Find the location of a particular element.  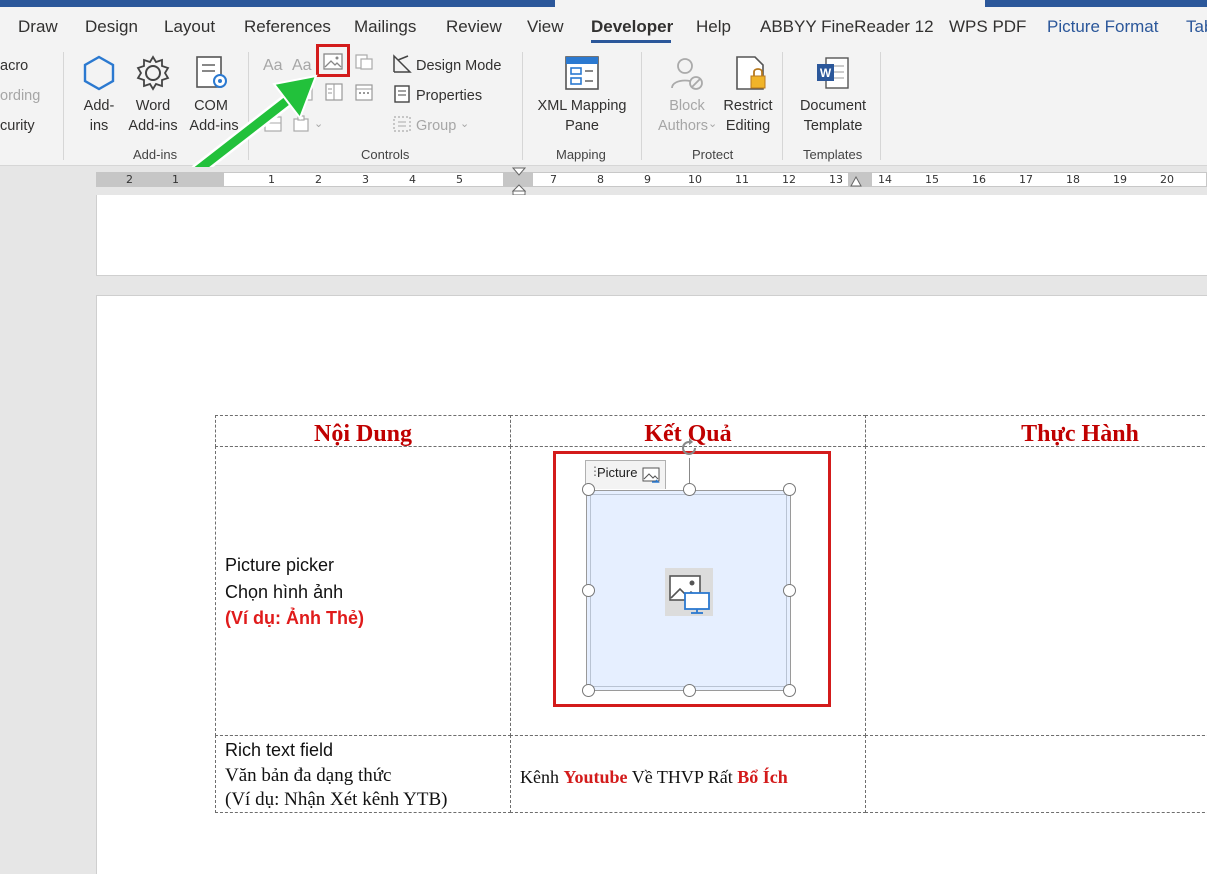

picture-control-tag: ⋮ Picture is located at coordinates (625, 474).